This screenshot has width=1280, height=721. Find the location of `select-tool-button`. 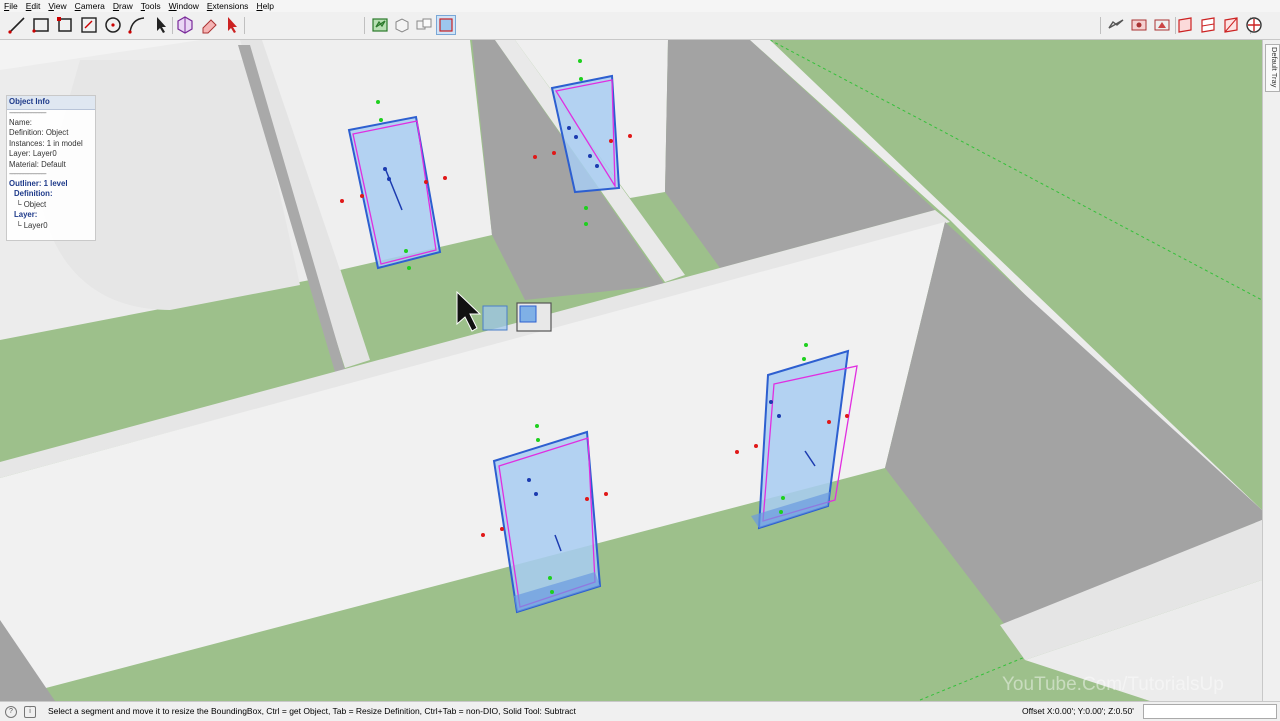

select-tool-button is located at coordinates (161, 25).